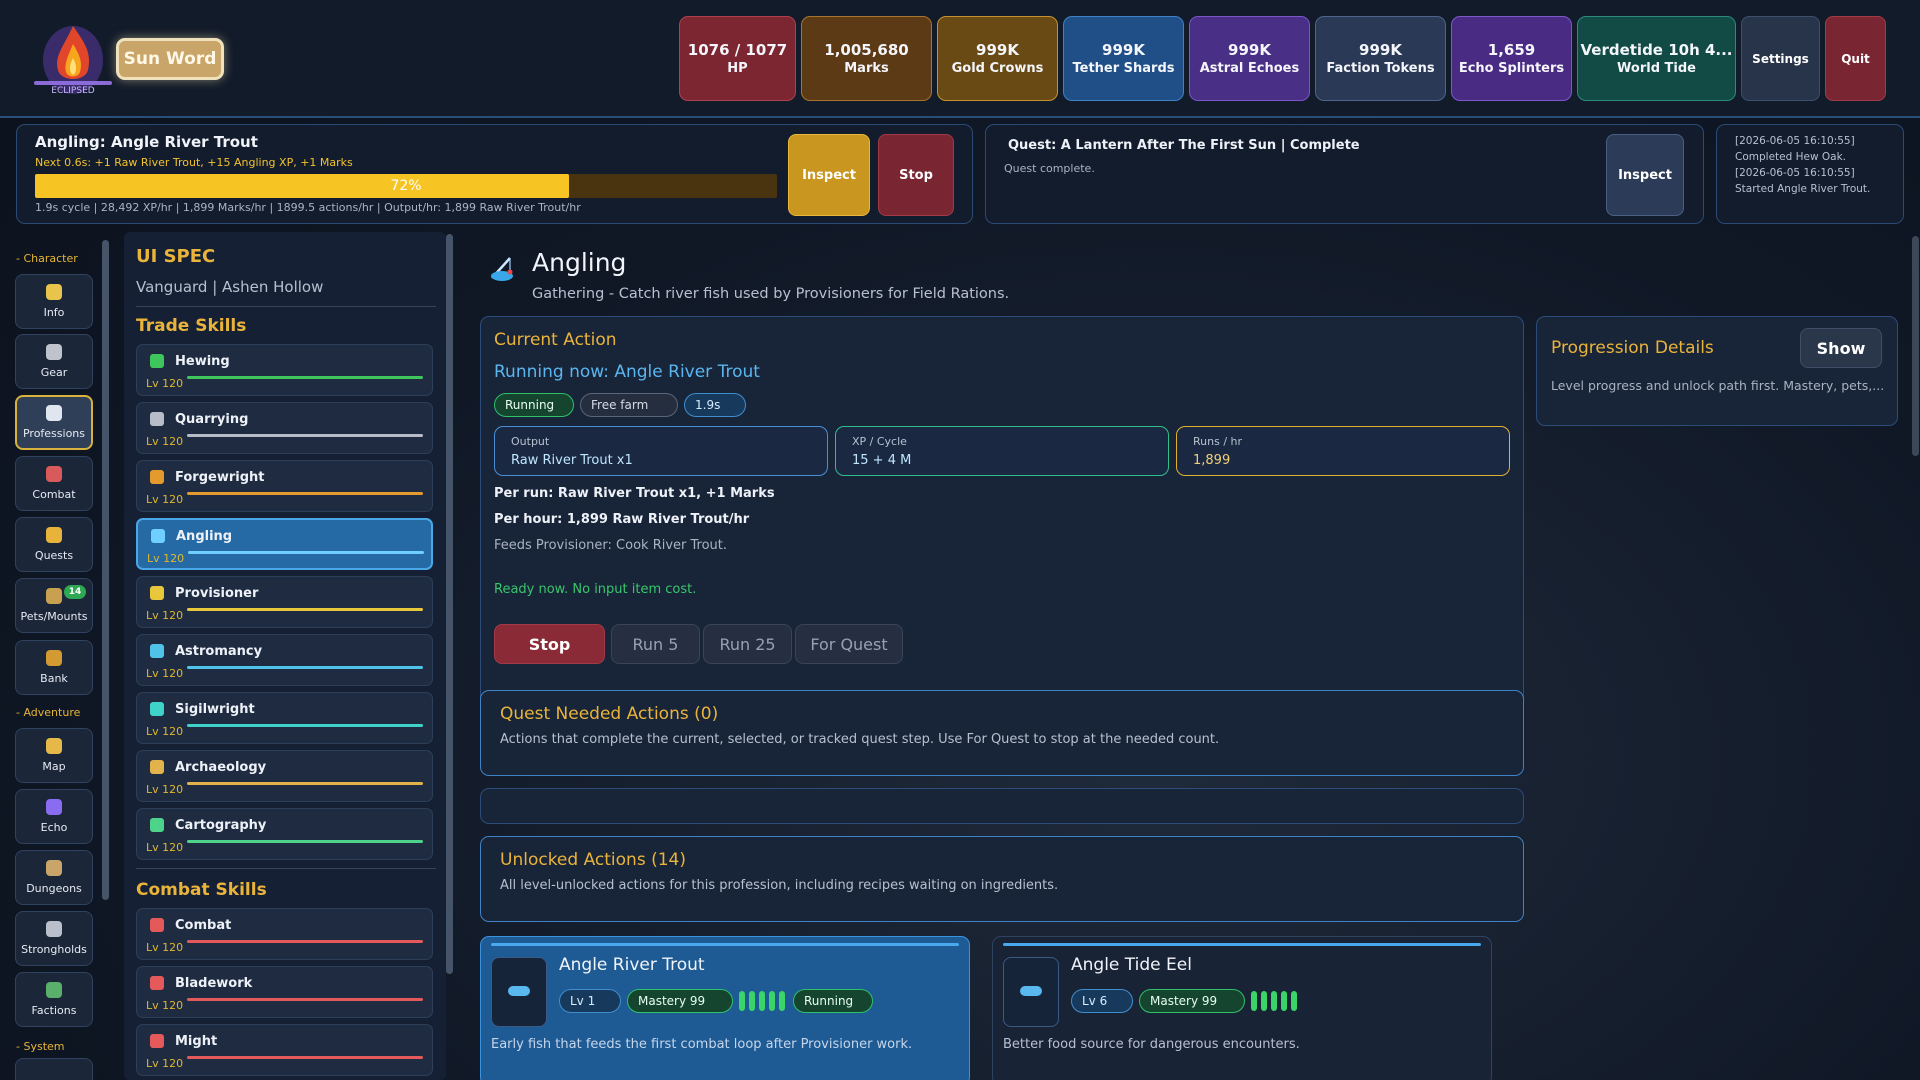 The image size is (1920, 1080). What do you see at coordinates (1212, 460) in the screenshot?
I see `runs-hr-value: 1,899` at bounding box center [1212, 460].